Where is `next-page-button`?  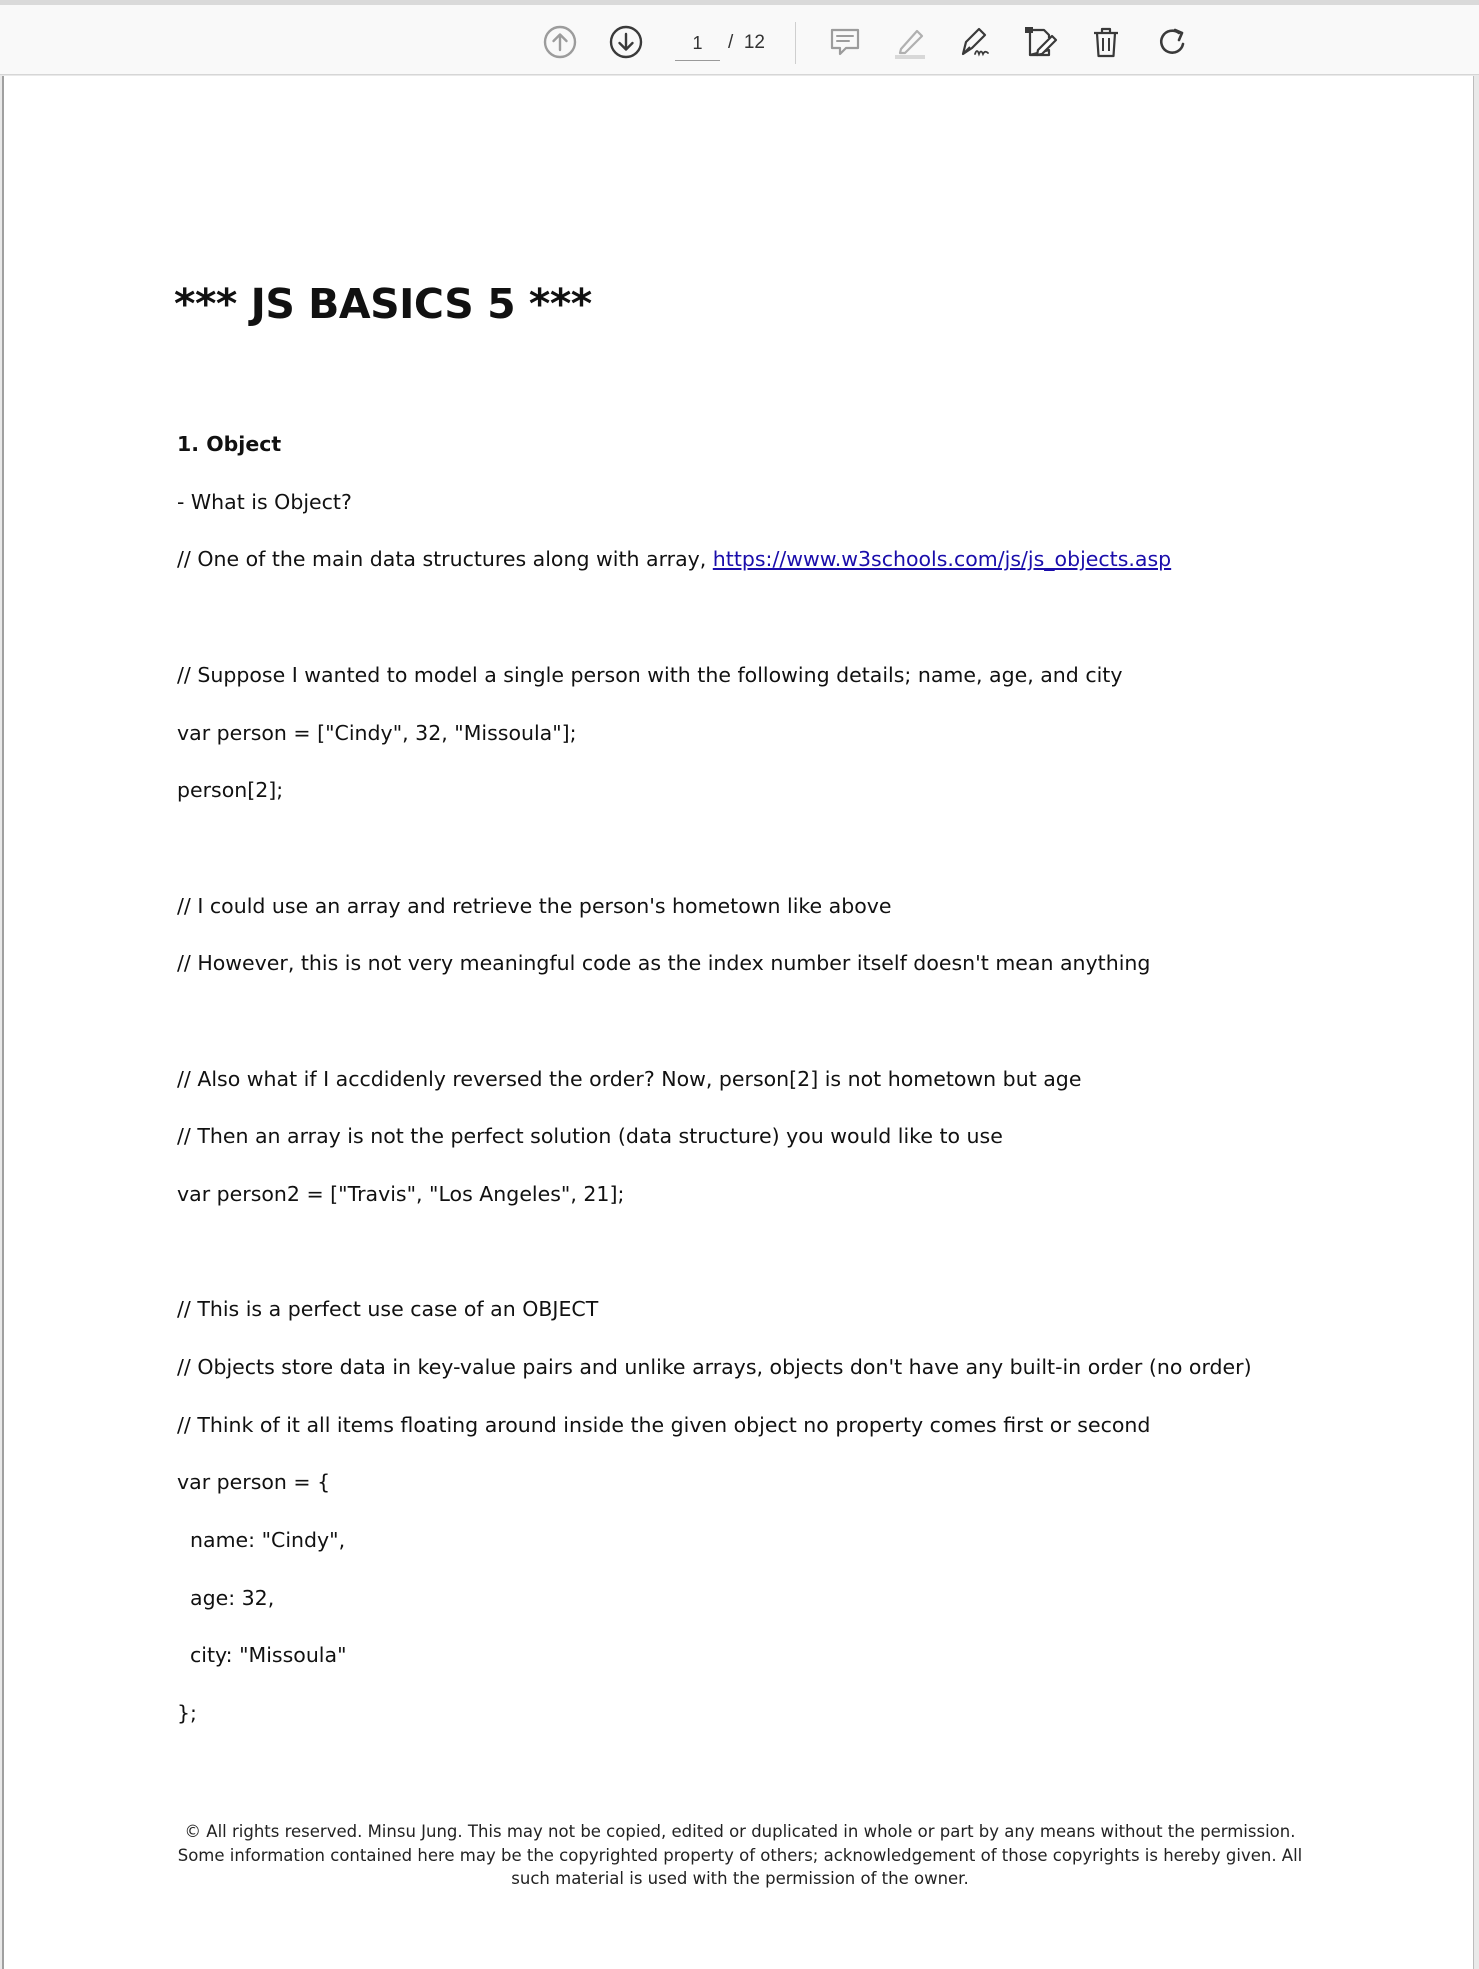 next-page-button is located at coordinates (626, 42).